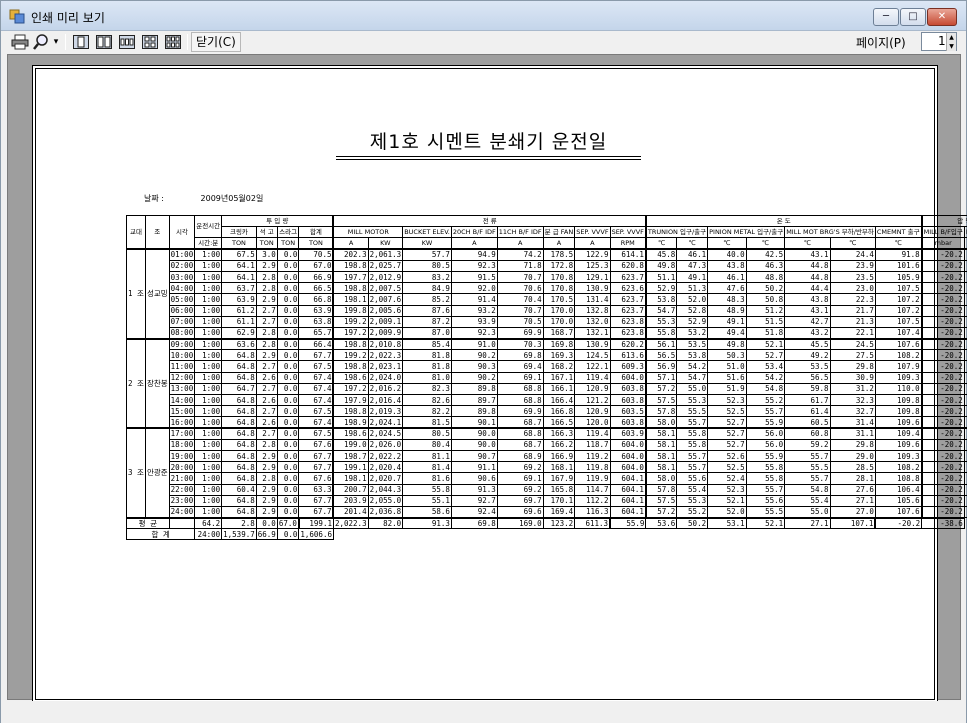 The width and height of the screenshot is (967, 723). What do you see at coordinates (173, 42) in the screenshot?
I see `six-pages-button` at bounding box center [173, 42].